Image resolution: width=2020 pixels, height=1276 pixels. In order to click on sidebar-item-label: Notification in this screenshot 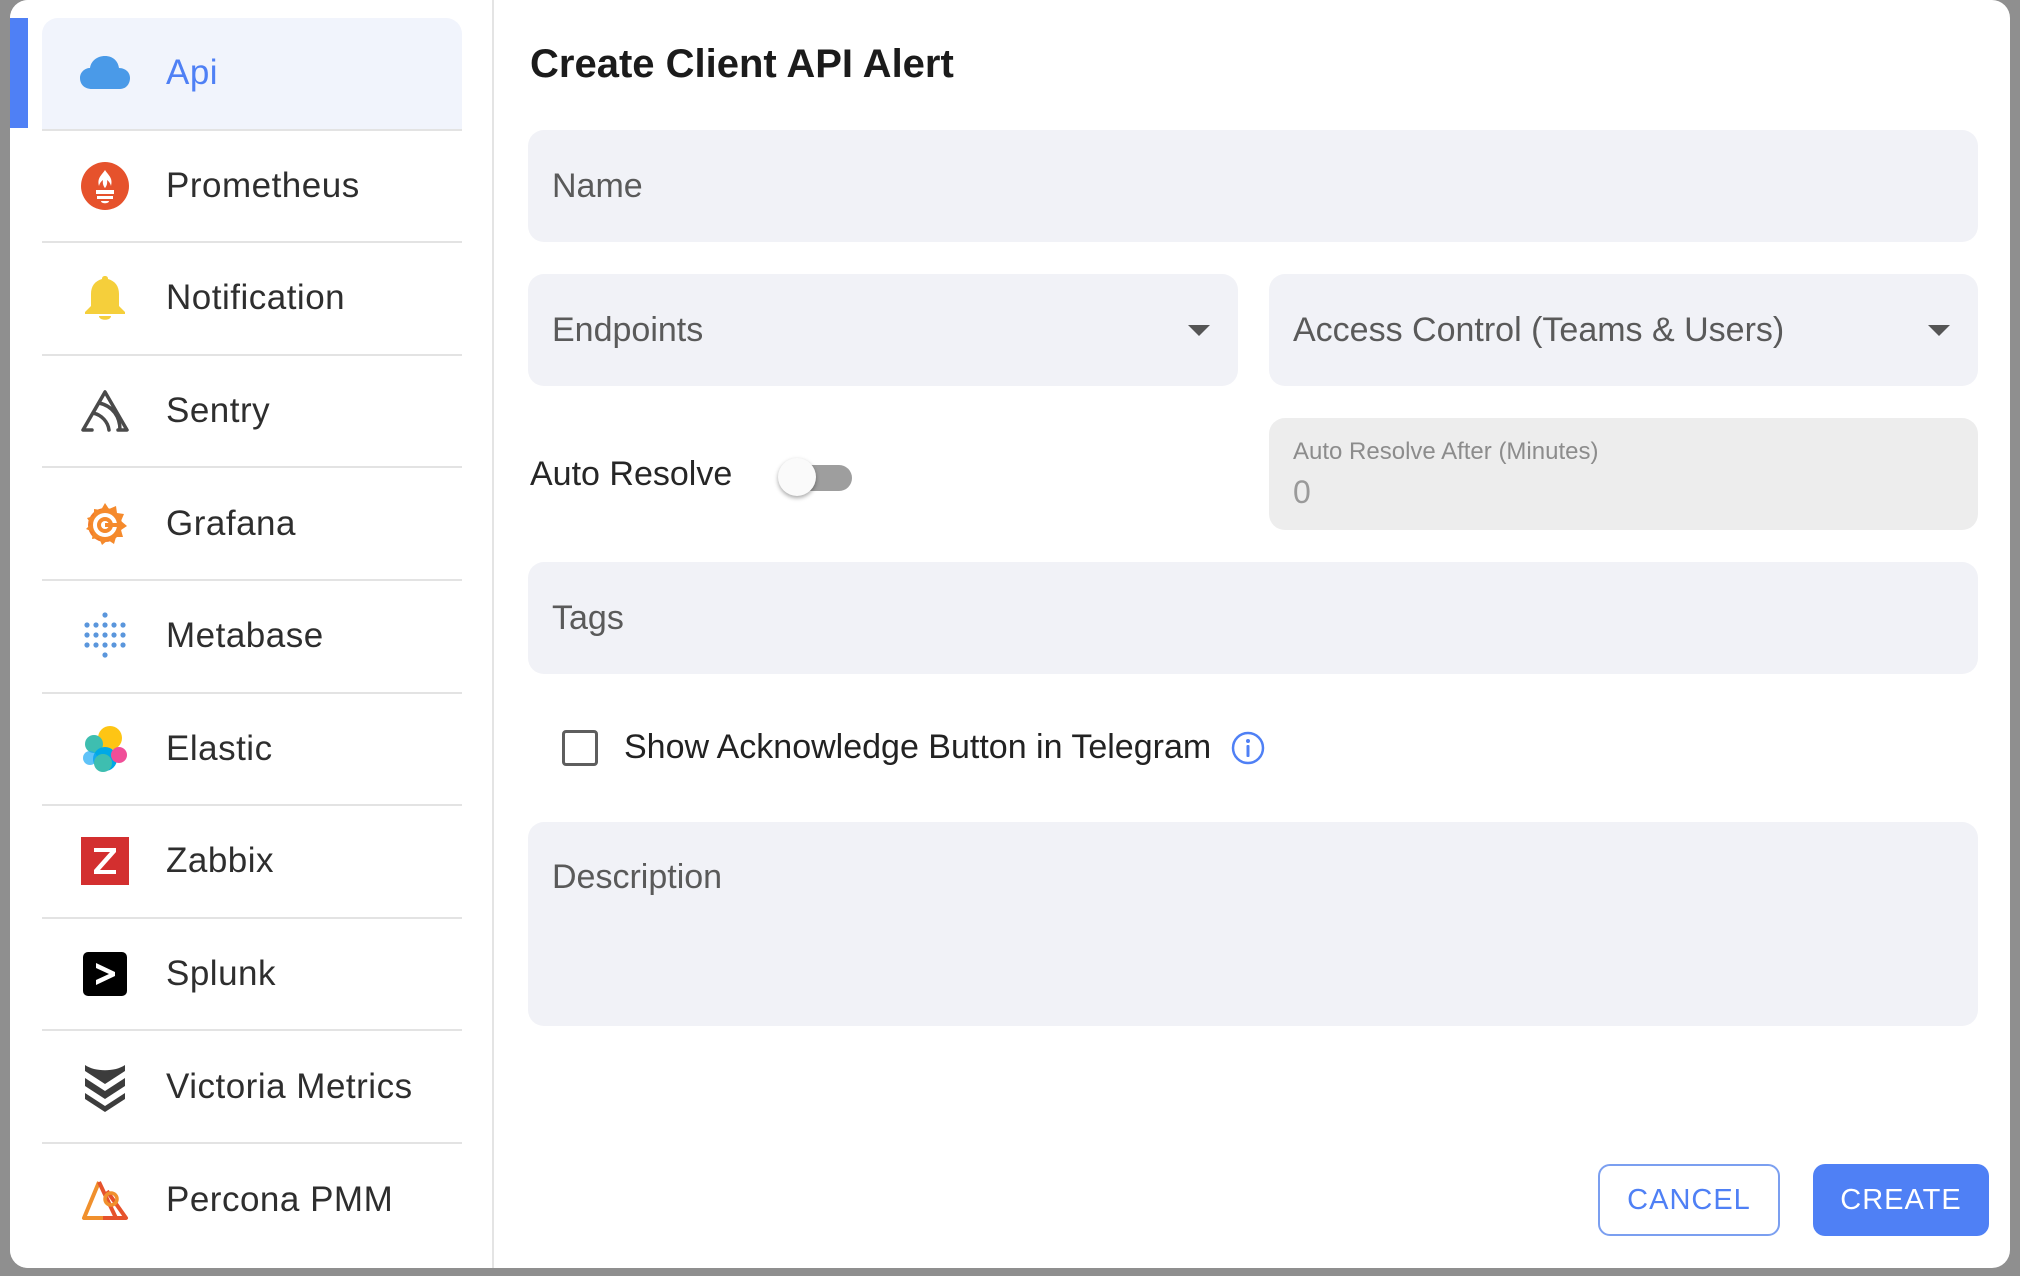, I will do `click(256, 298)`.